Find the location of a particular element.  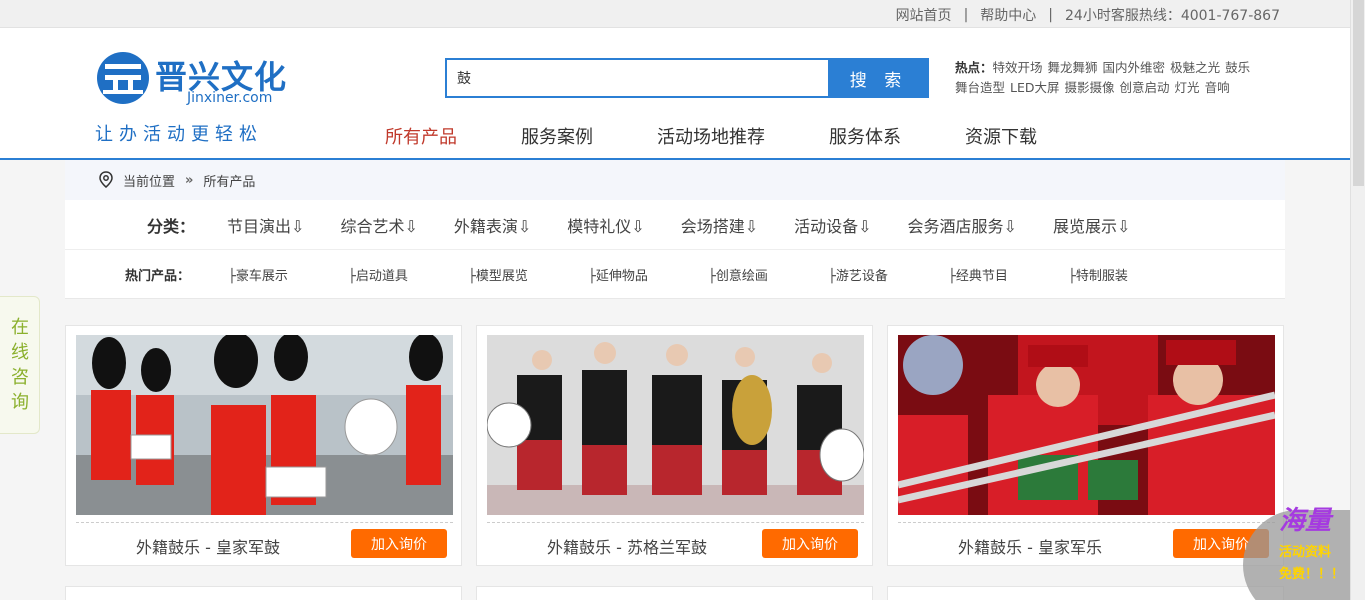

category-item: 展览展示⇩ is located at coordinates (1091, 225).